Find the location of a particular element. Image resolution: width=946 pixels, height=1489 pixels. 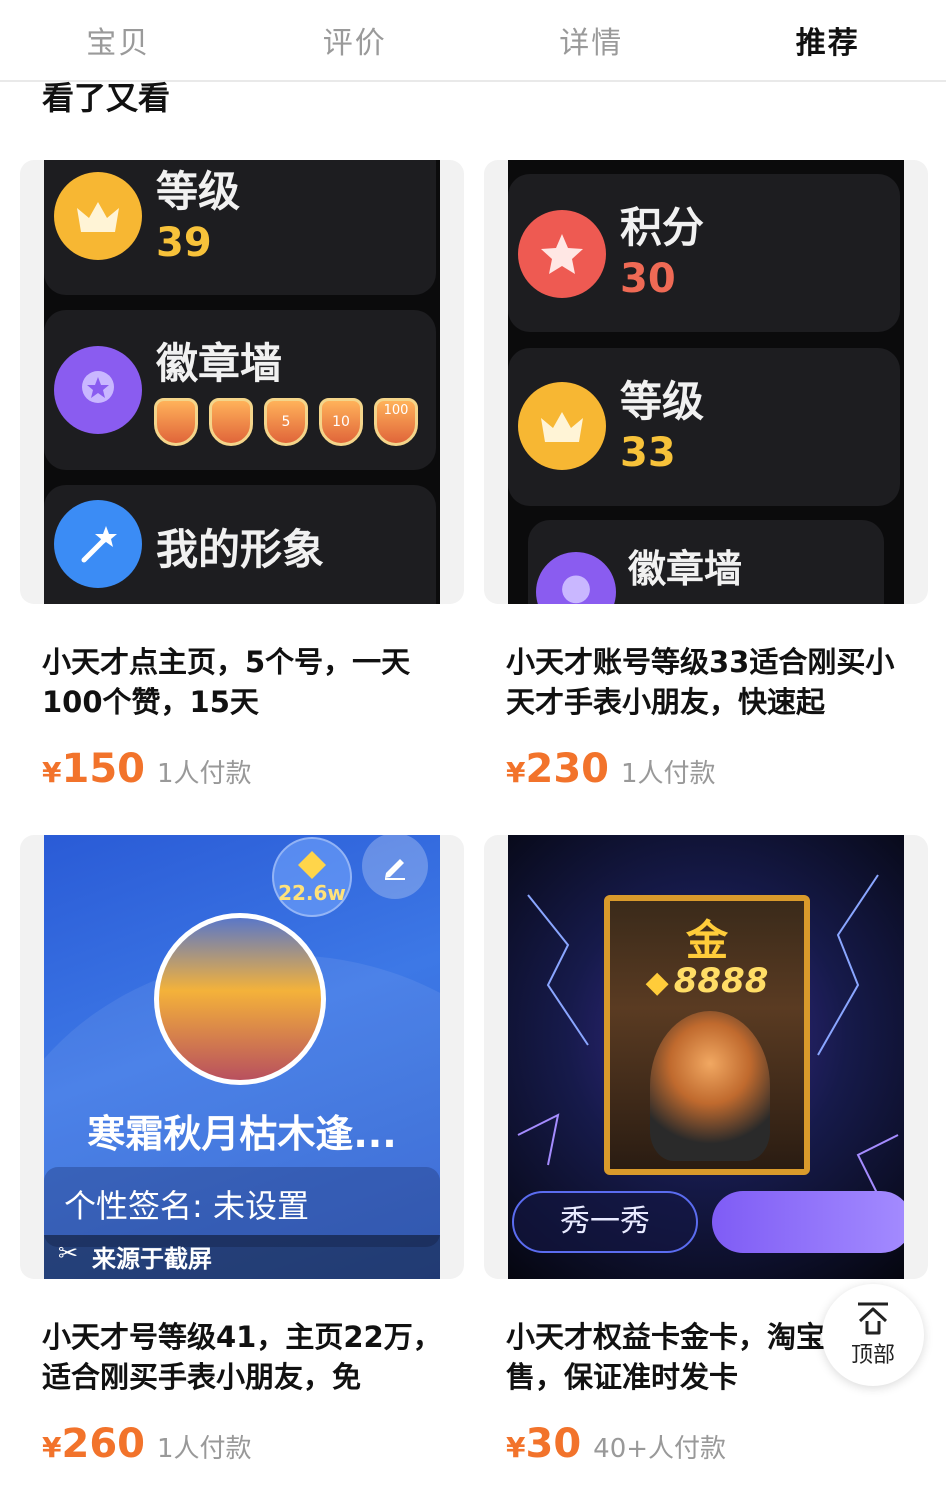

card-tier: 金 is located at coordinates (706, 940).